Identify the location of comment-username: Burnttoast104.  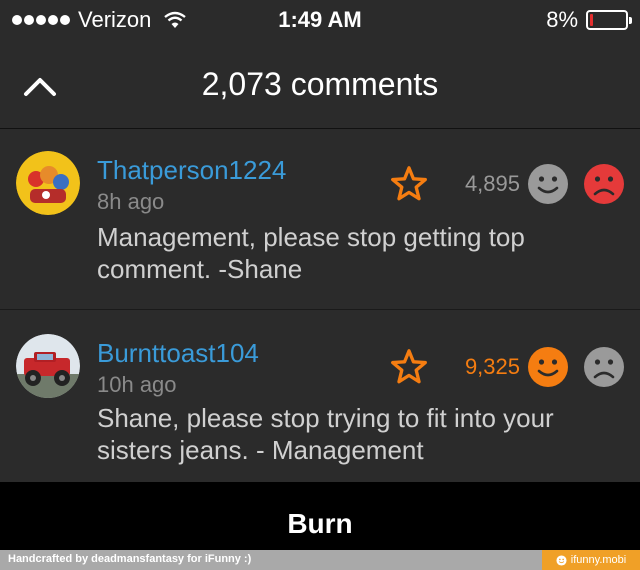
(178, 353).